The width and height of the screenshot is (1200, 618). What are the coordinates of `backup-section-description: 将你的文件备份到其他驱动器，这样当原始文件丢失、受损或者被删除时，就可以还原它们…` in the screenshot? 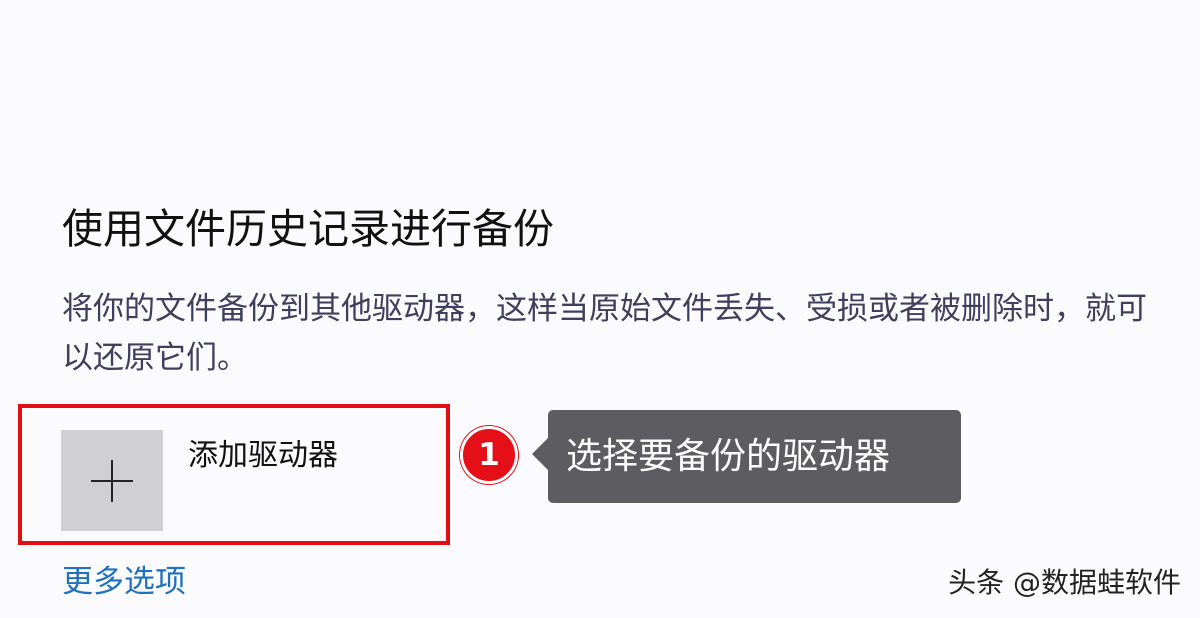 It's located at (604, 333).